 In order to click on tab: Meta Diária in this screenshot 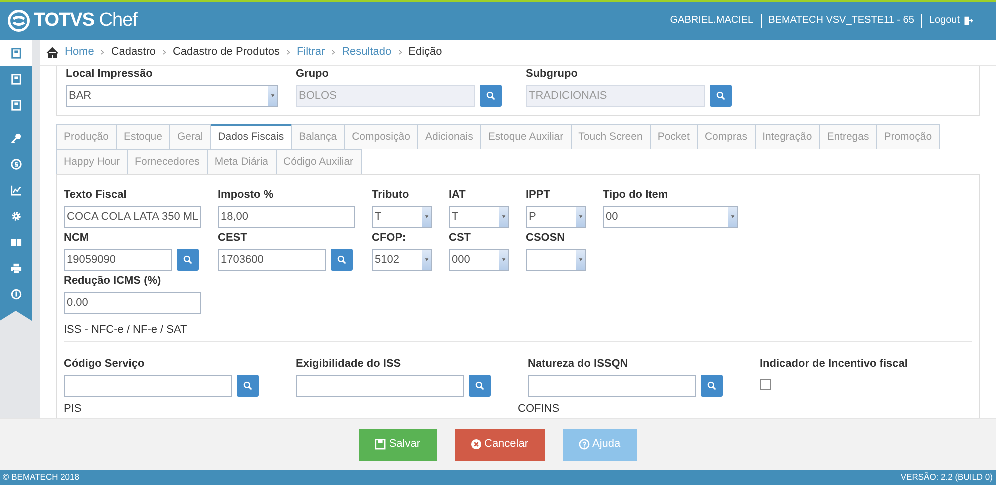, I will do `click(242, 161)`.